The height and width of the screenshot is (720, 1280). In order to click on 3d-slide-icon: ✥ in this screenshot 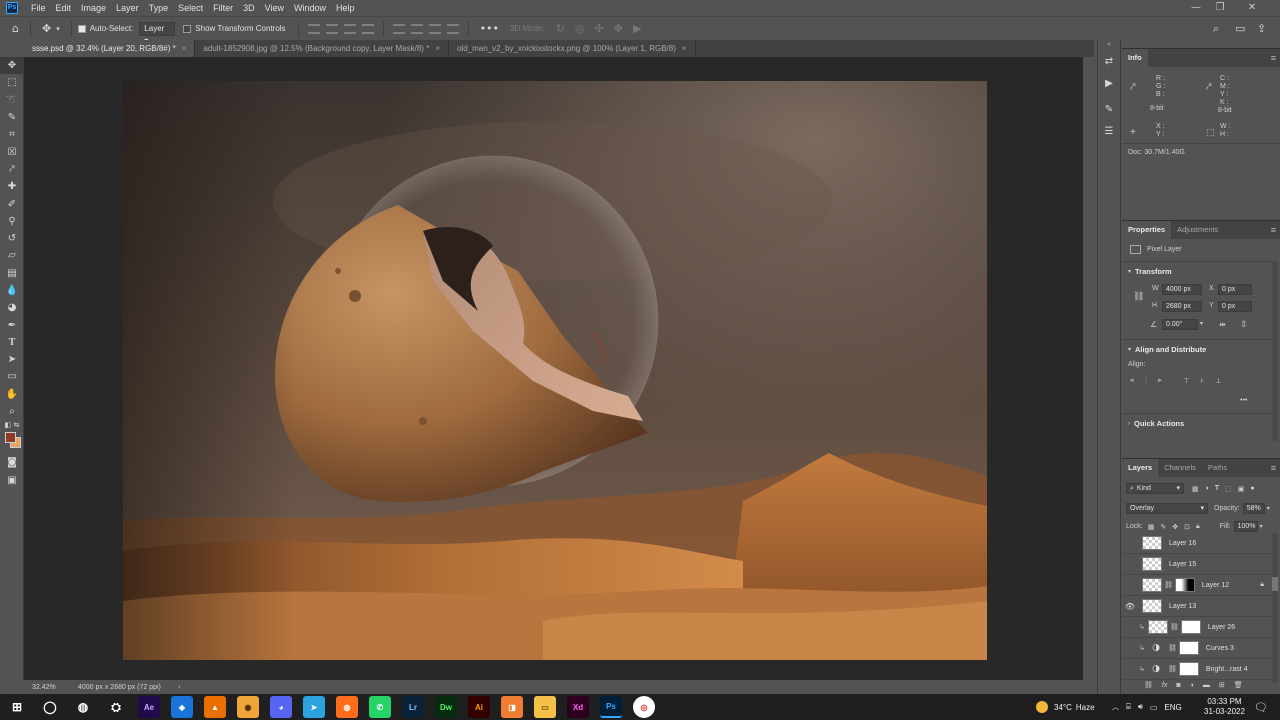, I will do `click(618, 28)`.